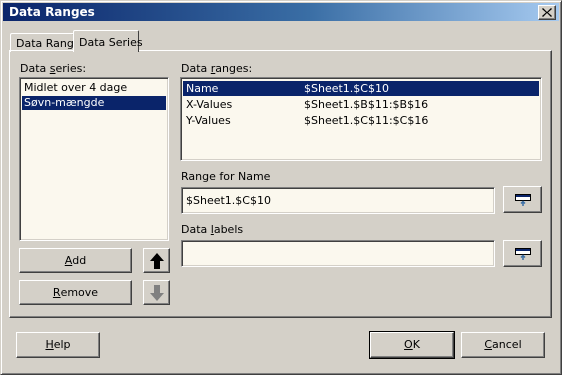 The width and height of the screenshot is (562, 375). What do you see at coordinates (338, 200) in the screenshot?
I see `range-for-name-input: $Sheet1.$C$10` at bounding box center [338, 200].